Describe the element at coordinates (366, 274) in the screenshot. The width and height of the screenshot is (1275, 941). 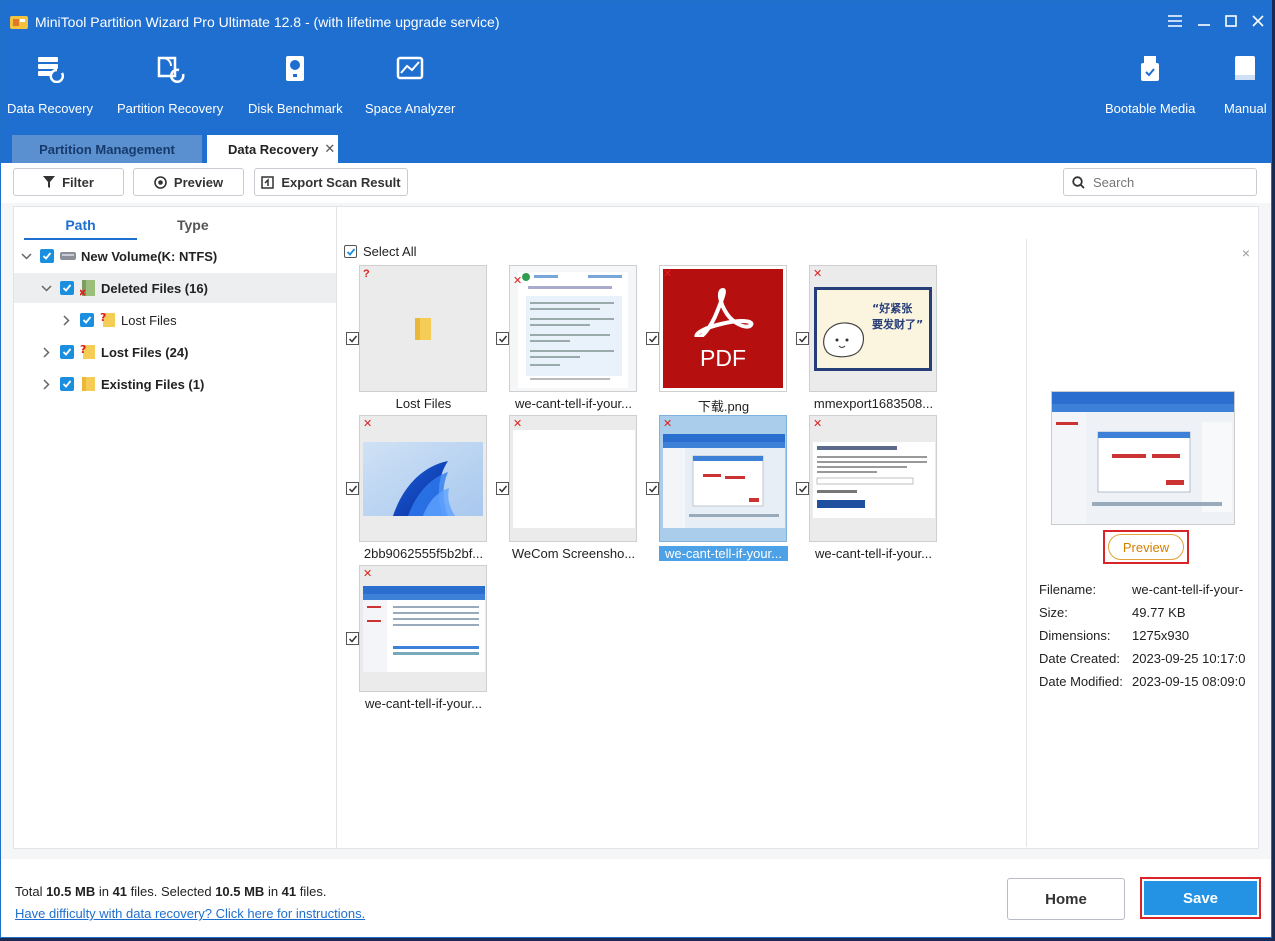
I see `unknown-badge: ?` at that location.